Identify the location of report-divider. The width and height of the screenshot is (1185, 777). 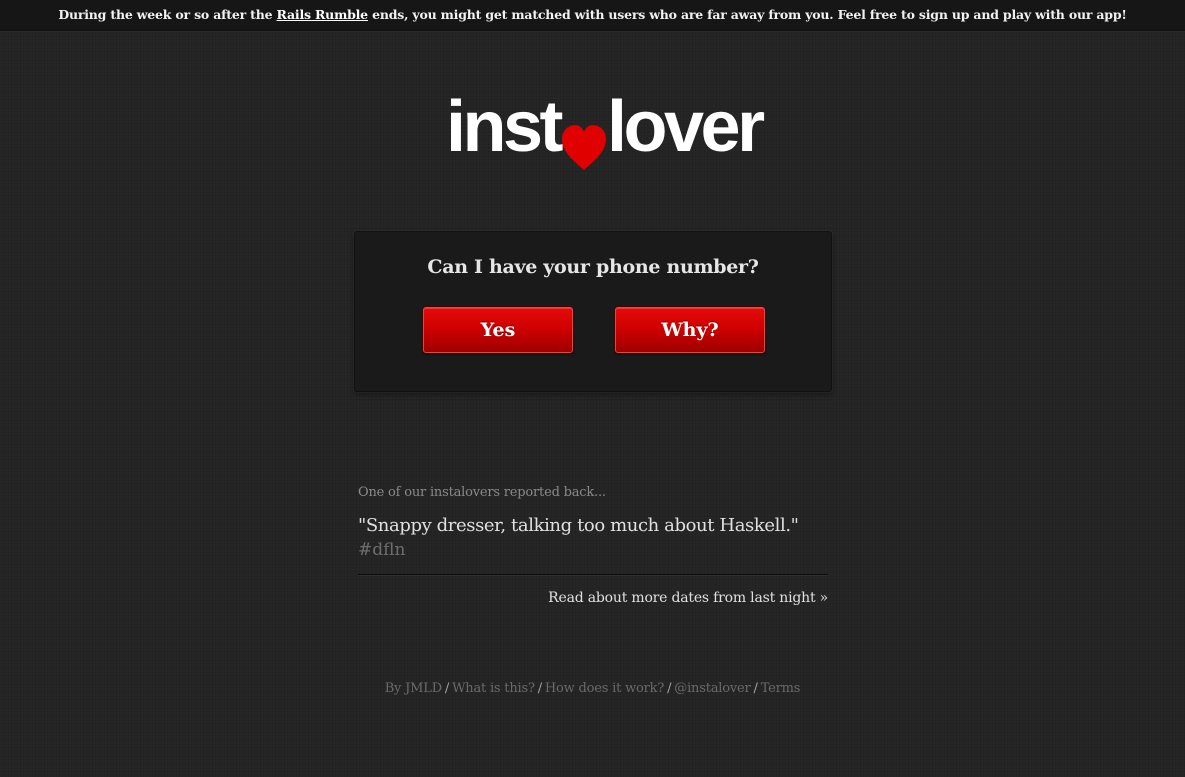
(593, 574).